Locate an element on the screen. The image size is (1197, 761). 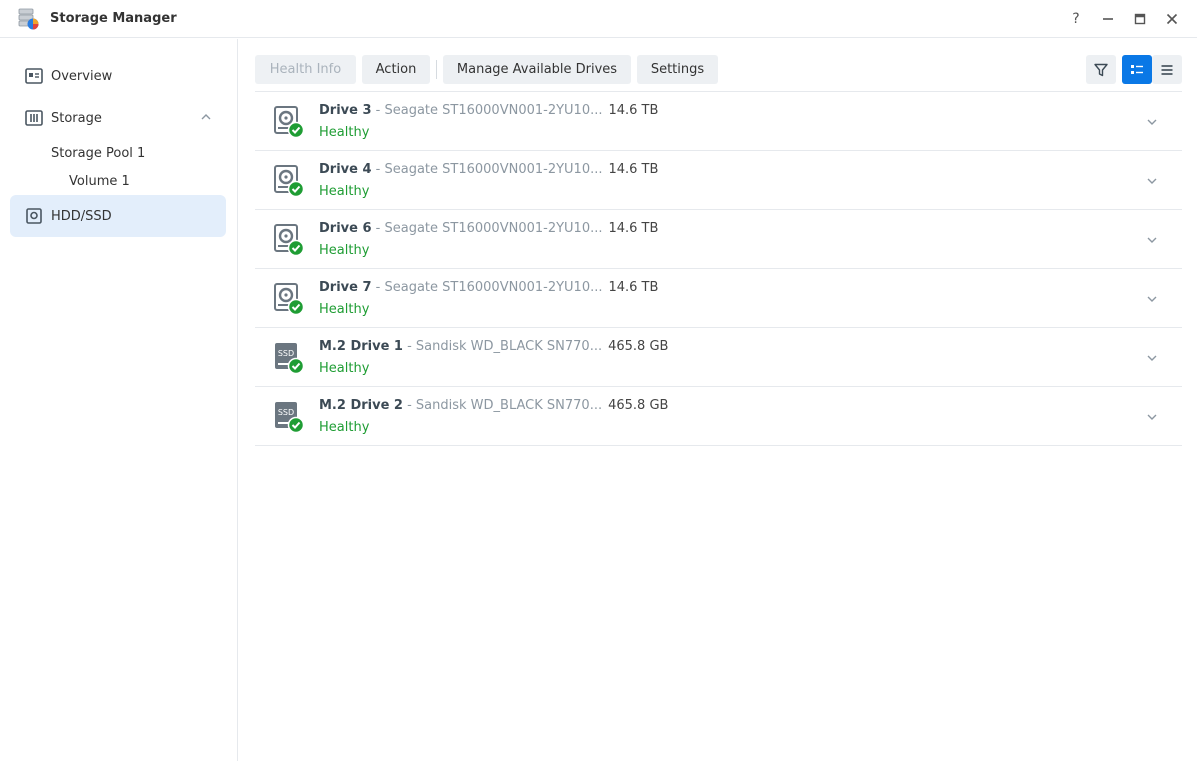
minimize-icon is located at coordinates (1108, 19).